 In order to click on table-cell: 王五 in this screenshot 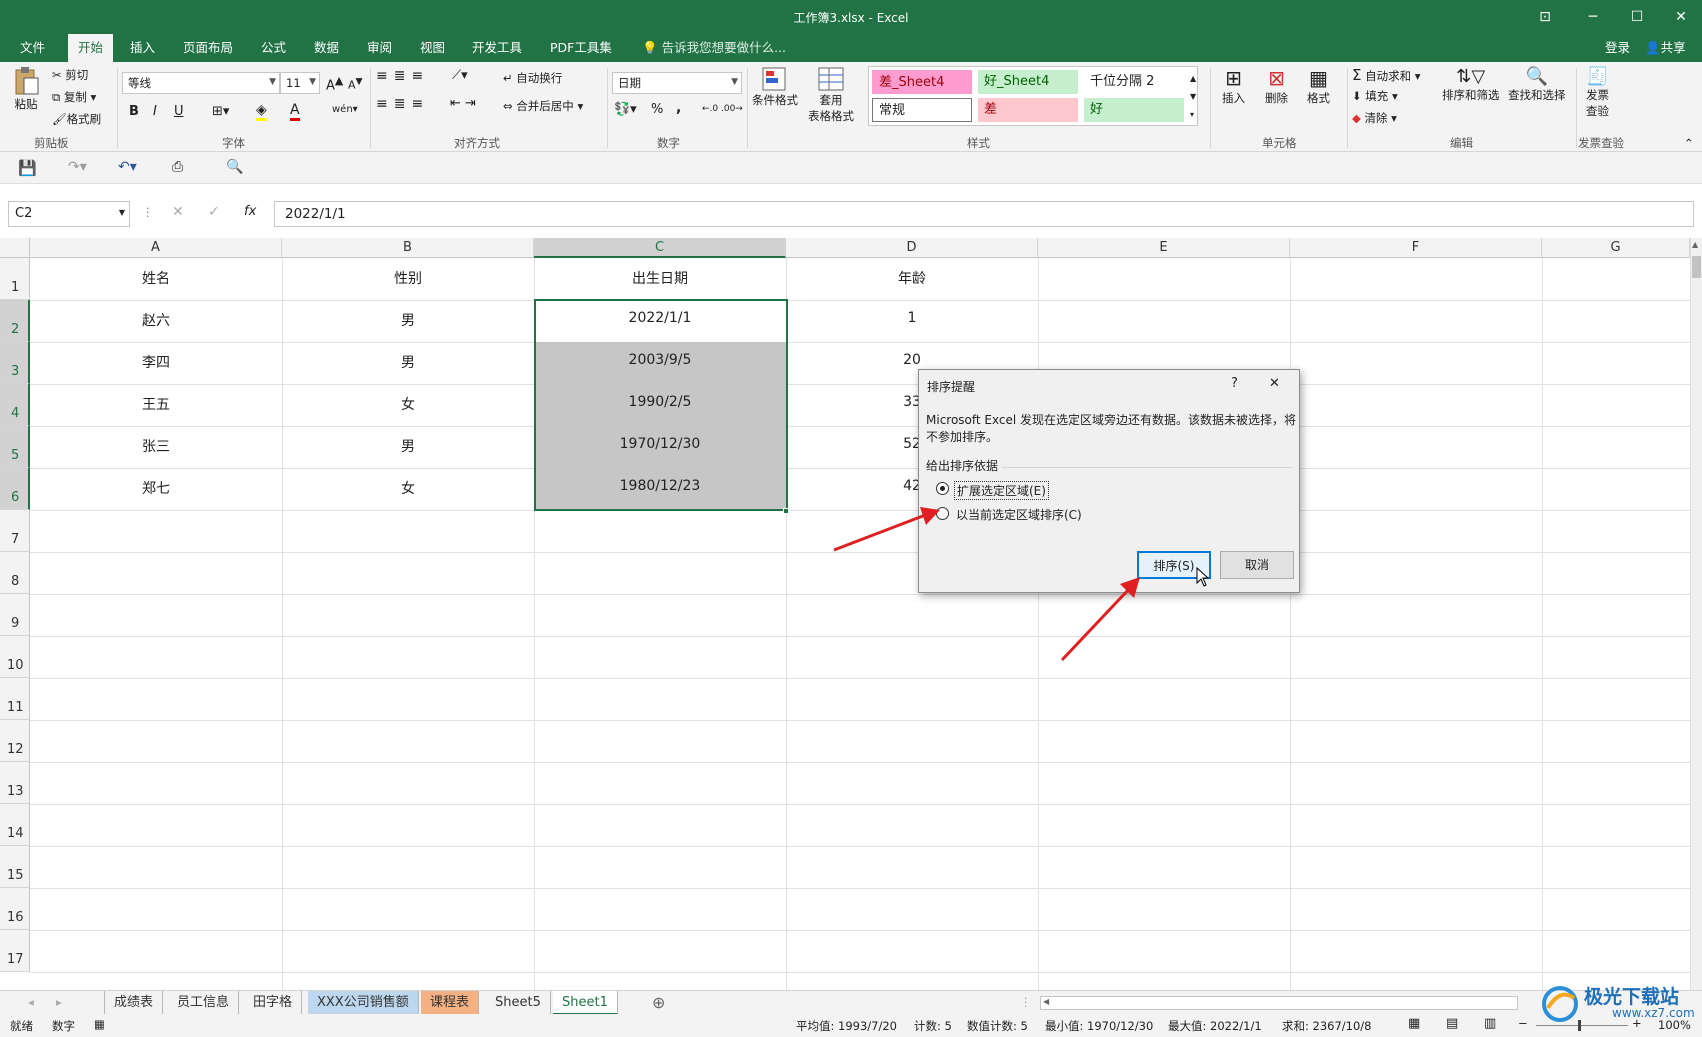, I will do `click(156, 404)`.